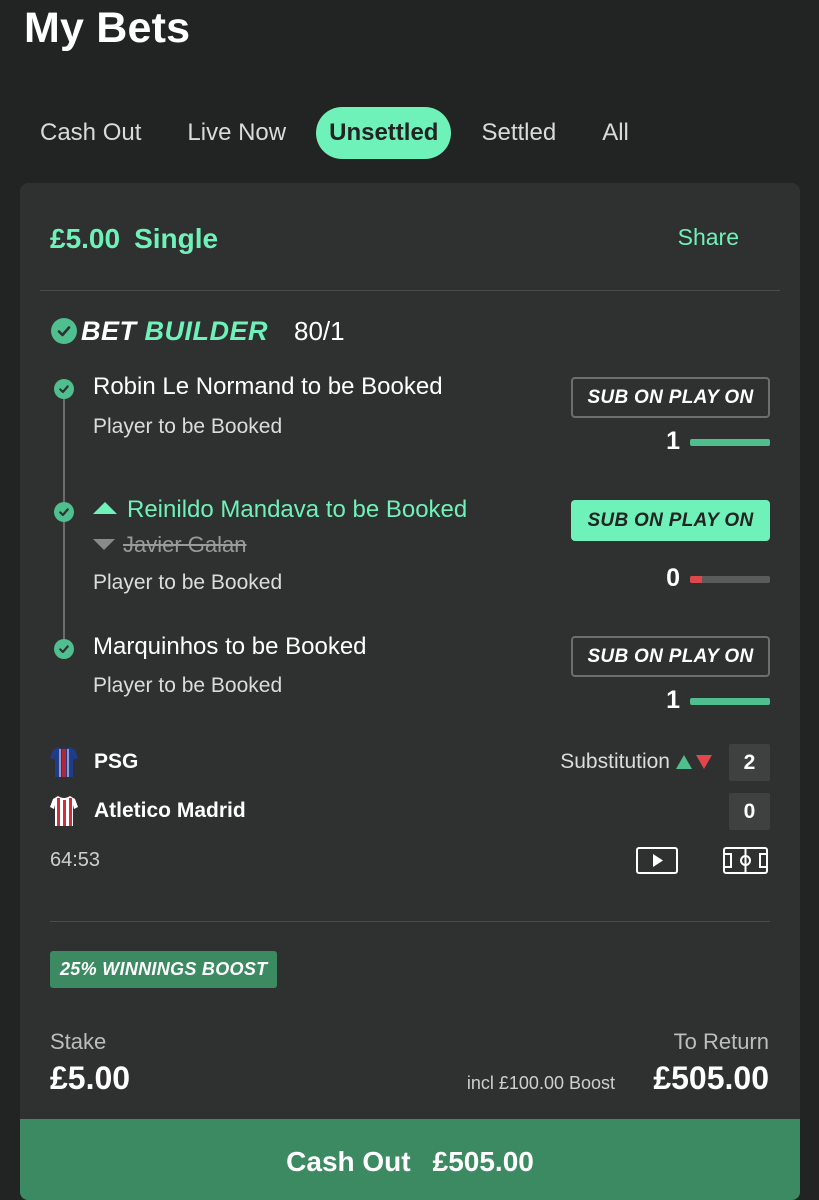 This screenshot has height=1200, width=819. Describe the element at coordinates (75, 860) in the screenshot. I see `match-clock: 64:53` at that location.